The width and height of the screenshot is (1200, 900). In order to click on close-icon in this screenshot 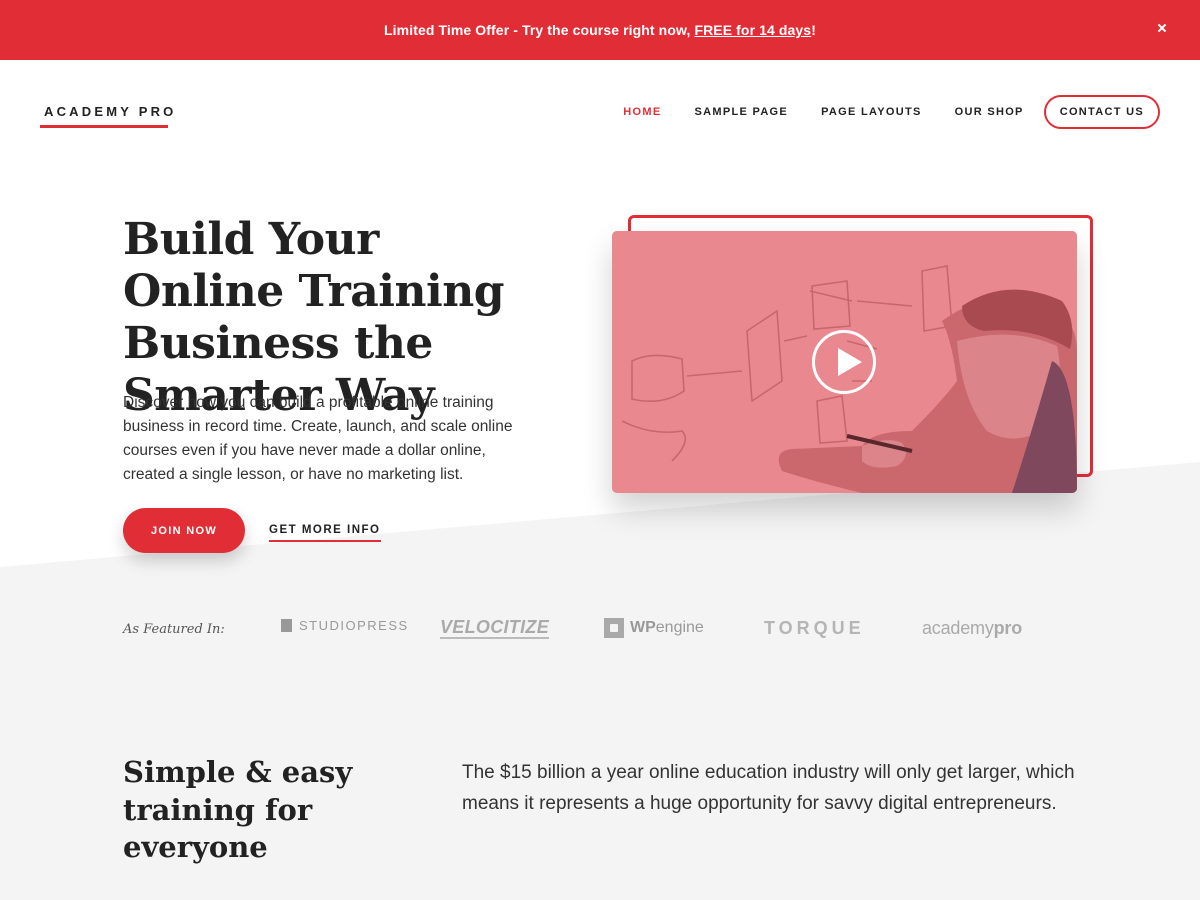, I will do `click(1162, 29)`.